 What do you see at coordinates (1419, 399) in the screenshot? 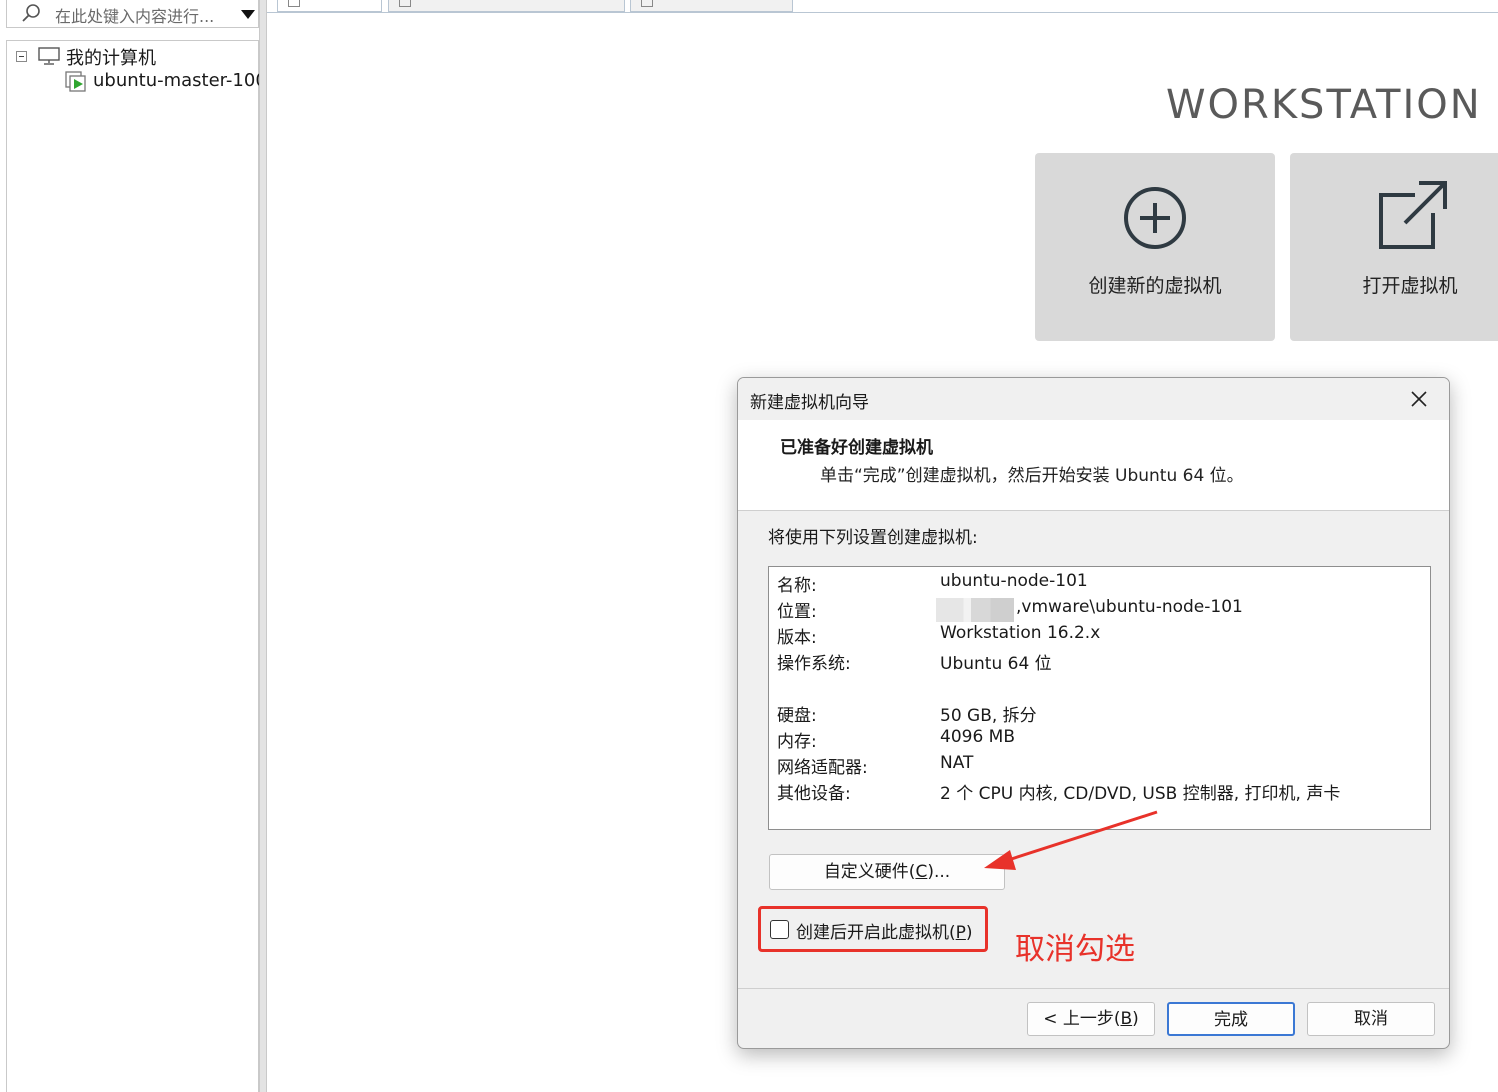
I see `close-icon` at bounding box center [1419, 399].